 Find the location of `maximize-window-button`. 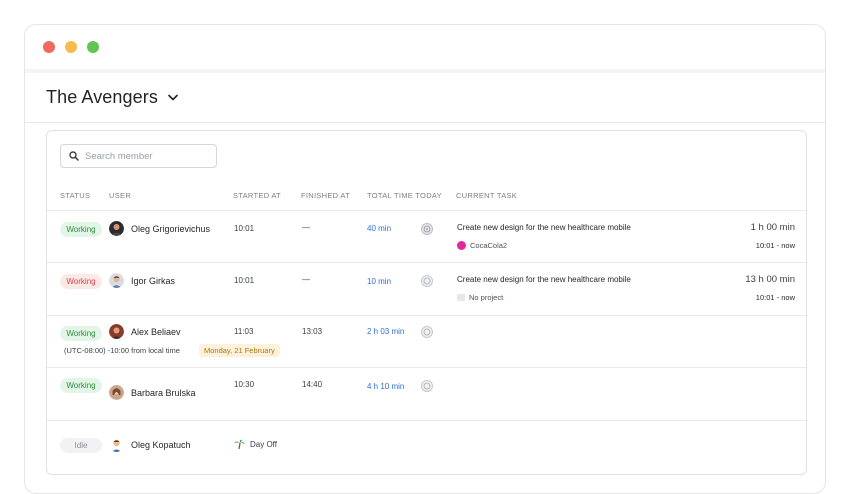

maximize-window-button is located at coordinates (93, 47).